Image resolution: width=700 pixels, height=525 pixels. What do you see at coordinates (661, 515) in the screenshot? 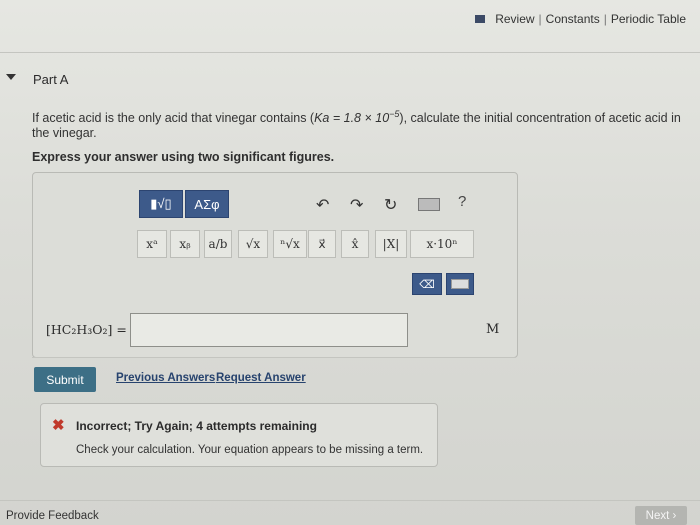
I see `next-button: Next ›` at bounding box center [661, 515].